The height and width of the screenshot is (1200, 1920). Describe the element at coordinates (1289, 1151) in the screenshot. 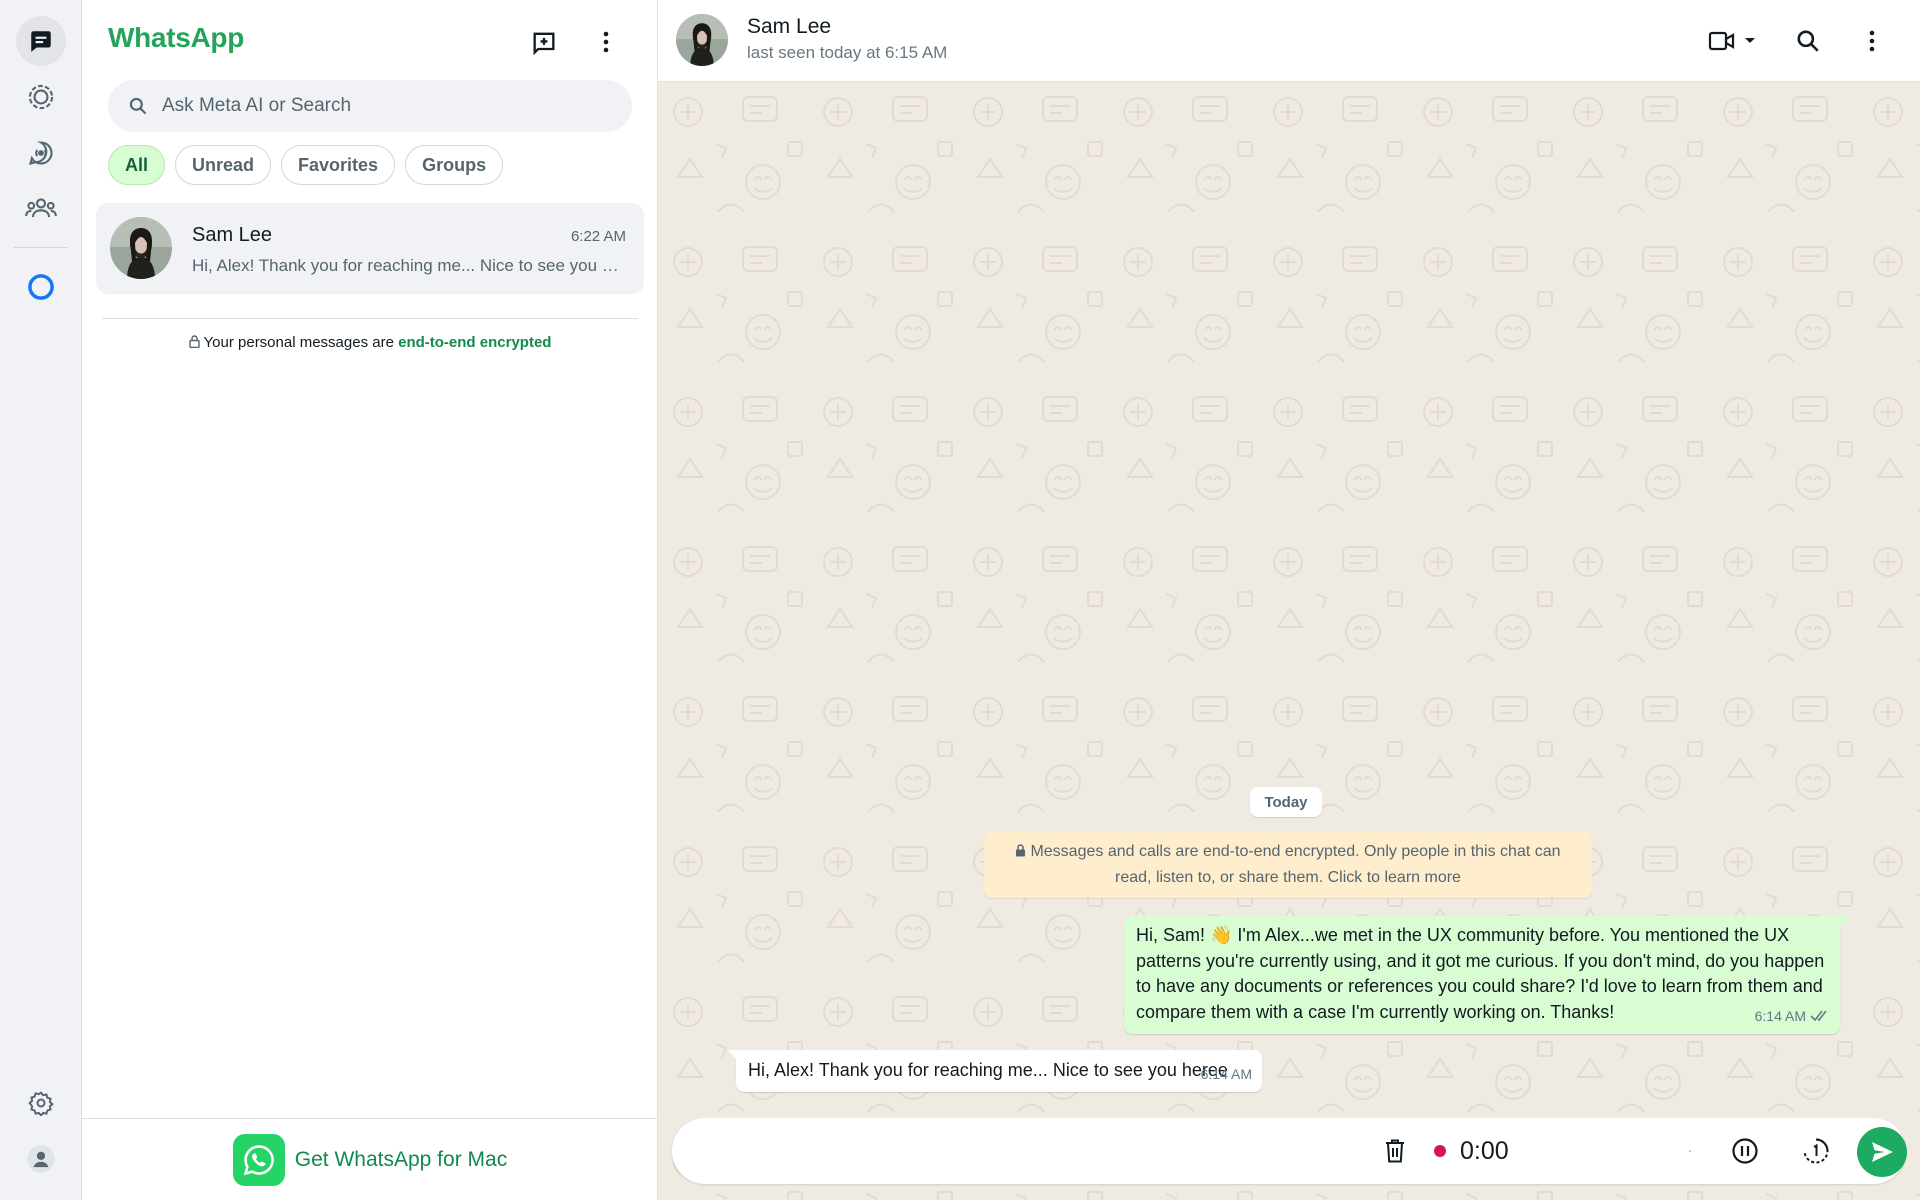

I see `voice-recorder-bar: 0:00` at that location.